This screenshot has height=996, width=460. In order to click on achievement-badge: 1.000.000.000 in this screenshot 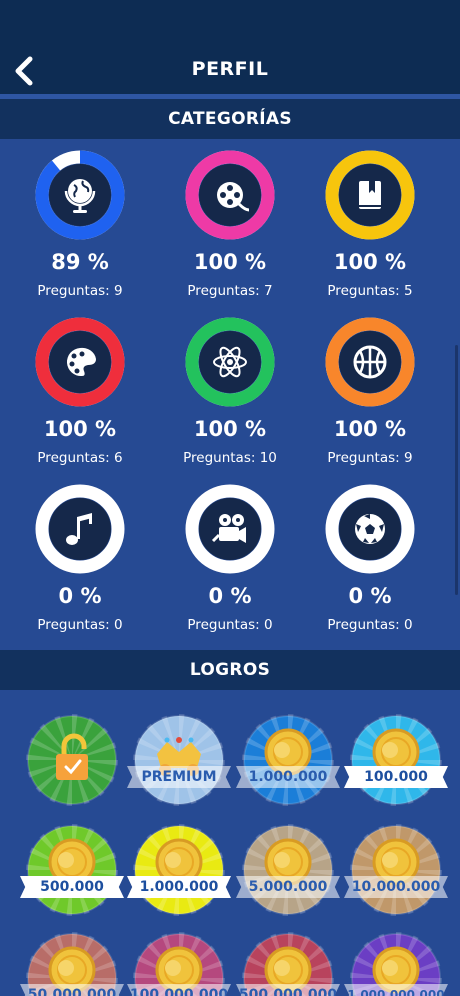, I will do `click(396, 963)`.